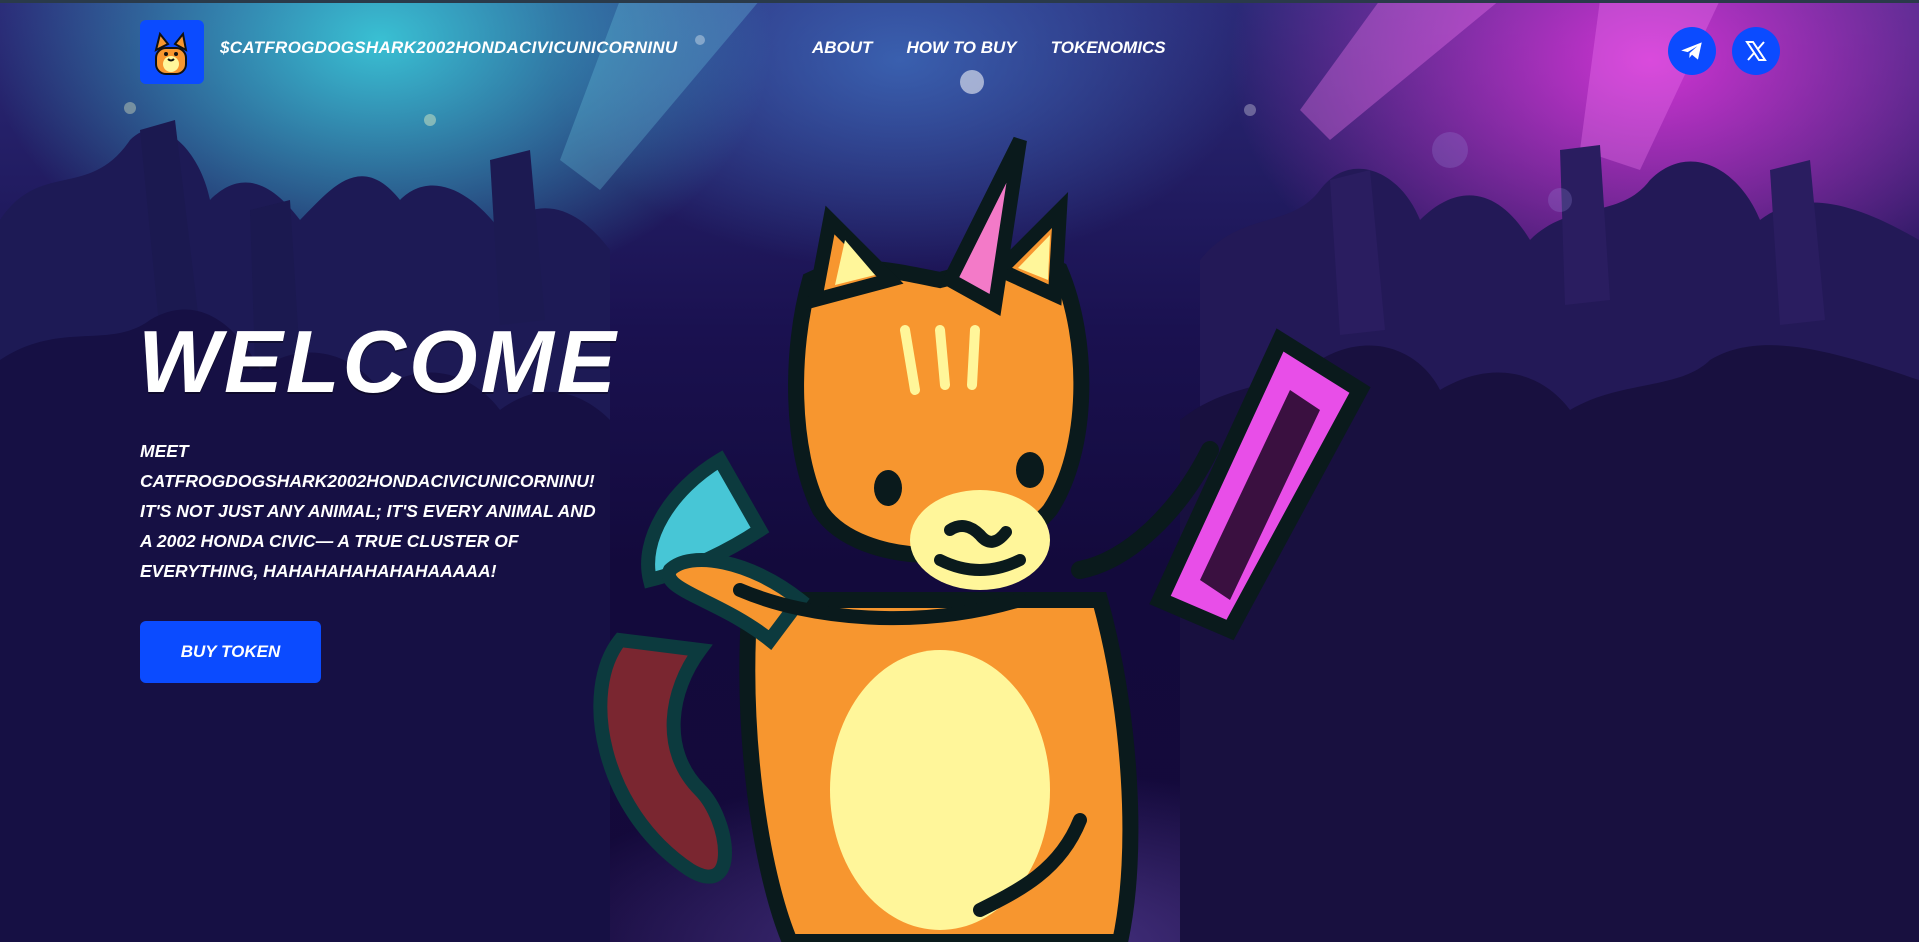 This screenshot has width=1919, height=942. I want to click on telegram-icon, so click(1691, 51).